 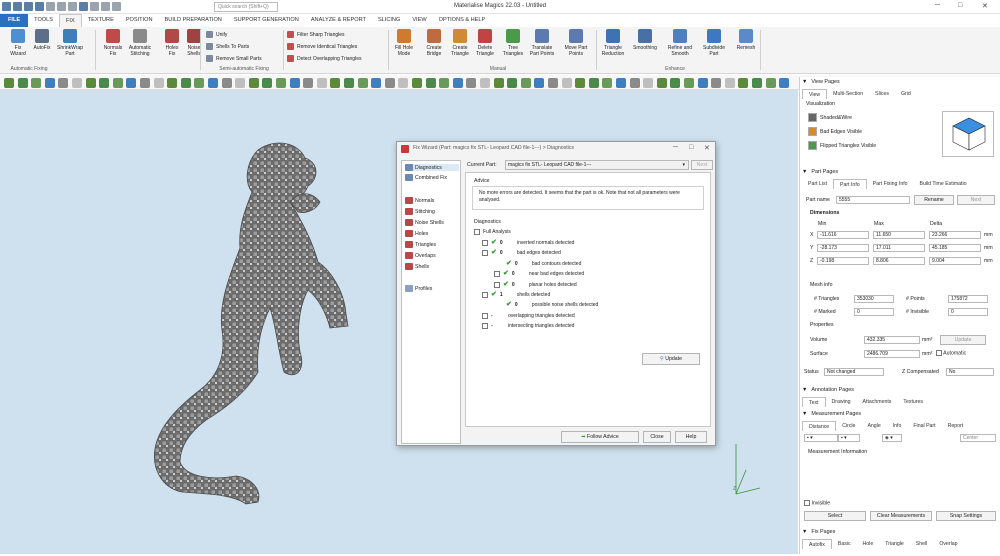 What do you see at coordinates (14, 20) in the screenshot?
I see `menu-file: FILE` at bounding box center [14, 20].